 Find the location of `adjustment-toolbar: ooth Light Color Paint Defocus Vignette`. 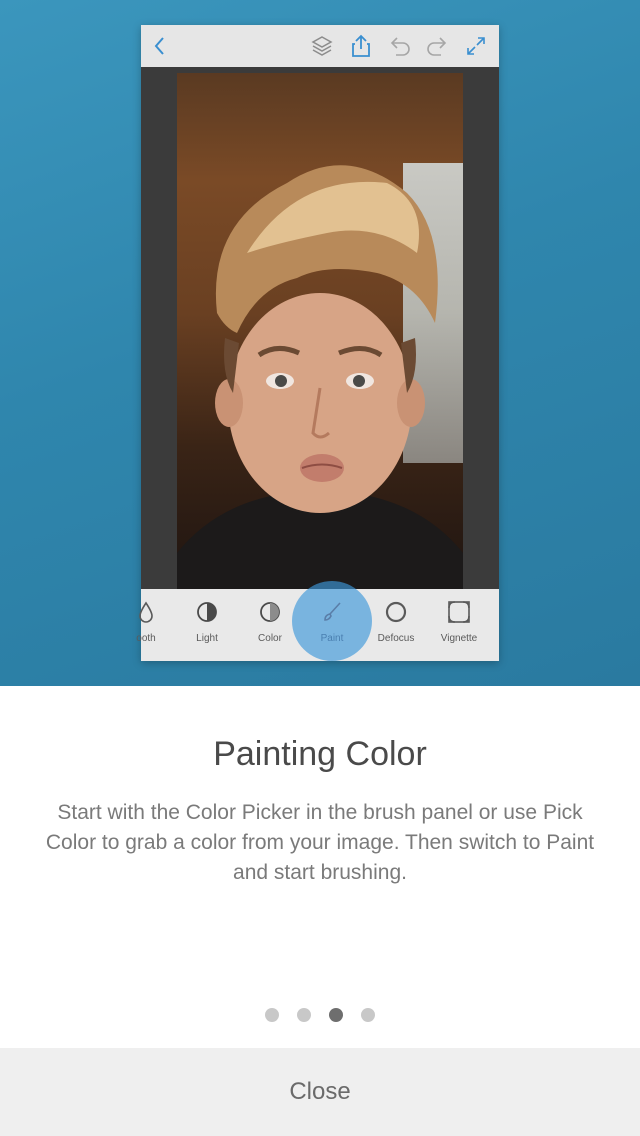

adjustment-toolbar: ooth Light Color Paint Defocus Vignette is located at coordinates (317, 621).